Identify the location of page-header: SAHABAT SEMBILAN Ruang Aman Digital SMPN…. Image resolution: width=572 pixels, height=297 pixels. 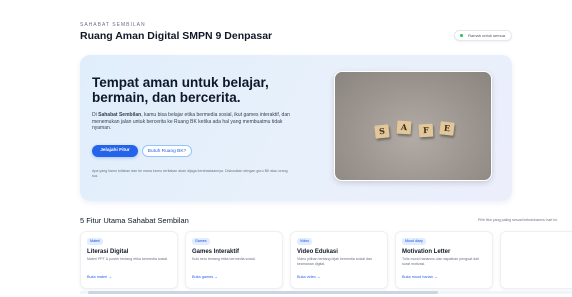
(296, 35).